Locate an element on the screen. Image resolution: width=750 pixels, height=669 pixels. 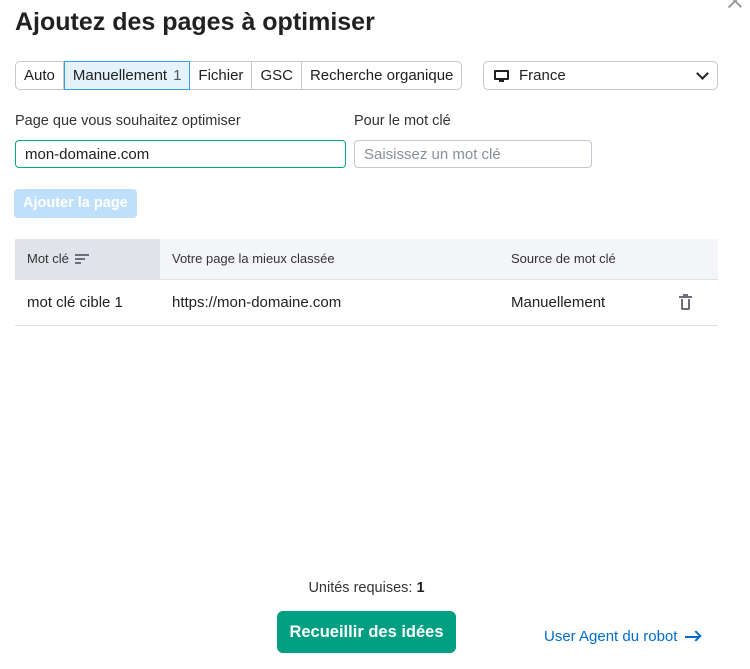
column-header-source: Source de mot clé is located at coordinates (563, 258).